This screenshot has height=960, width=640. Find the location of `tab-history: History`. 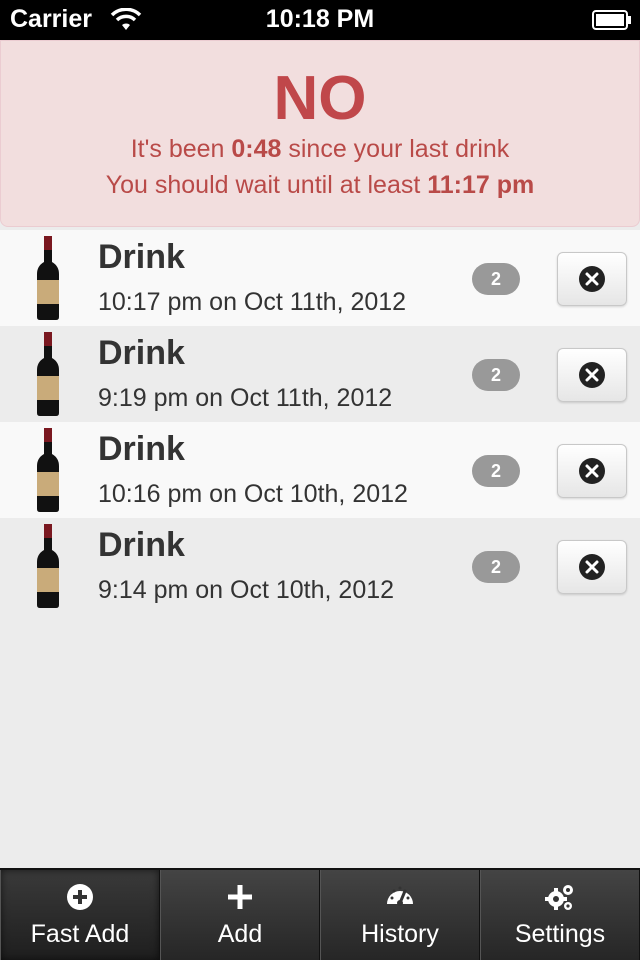

tab-history: History is located at coordinates (400, 915).